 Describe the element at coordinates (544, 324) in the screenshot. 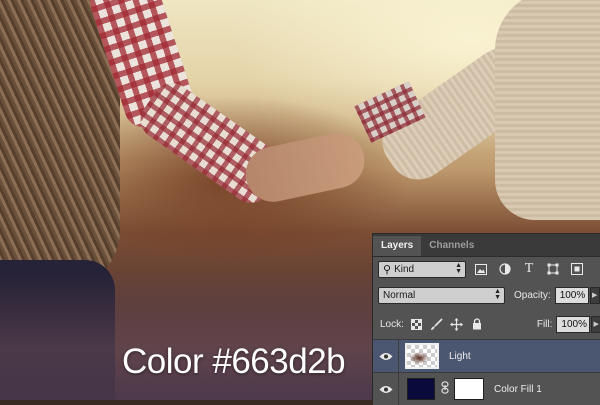

I see `fill-label: Fill:` at that location.